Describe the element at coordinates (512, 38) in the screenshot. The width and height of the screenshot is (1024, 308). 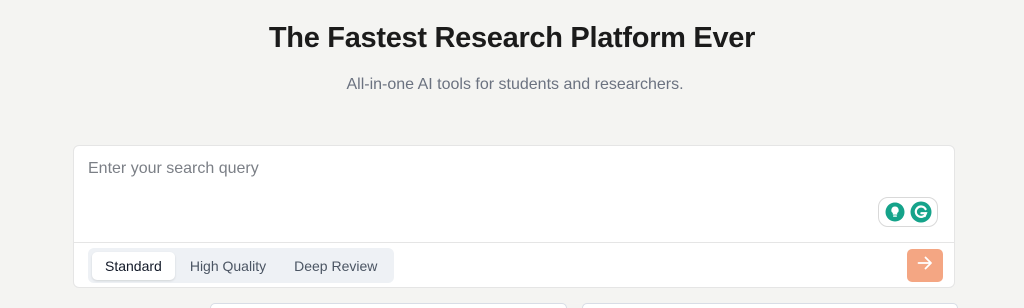
I see `page-title: The Fastest Research Platform Ever` at that location.